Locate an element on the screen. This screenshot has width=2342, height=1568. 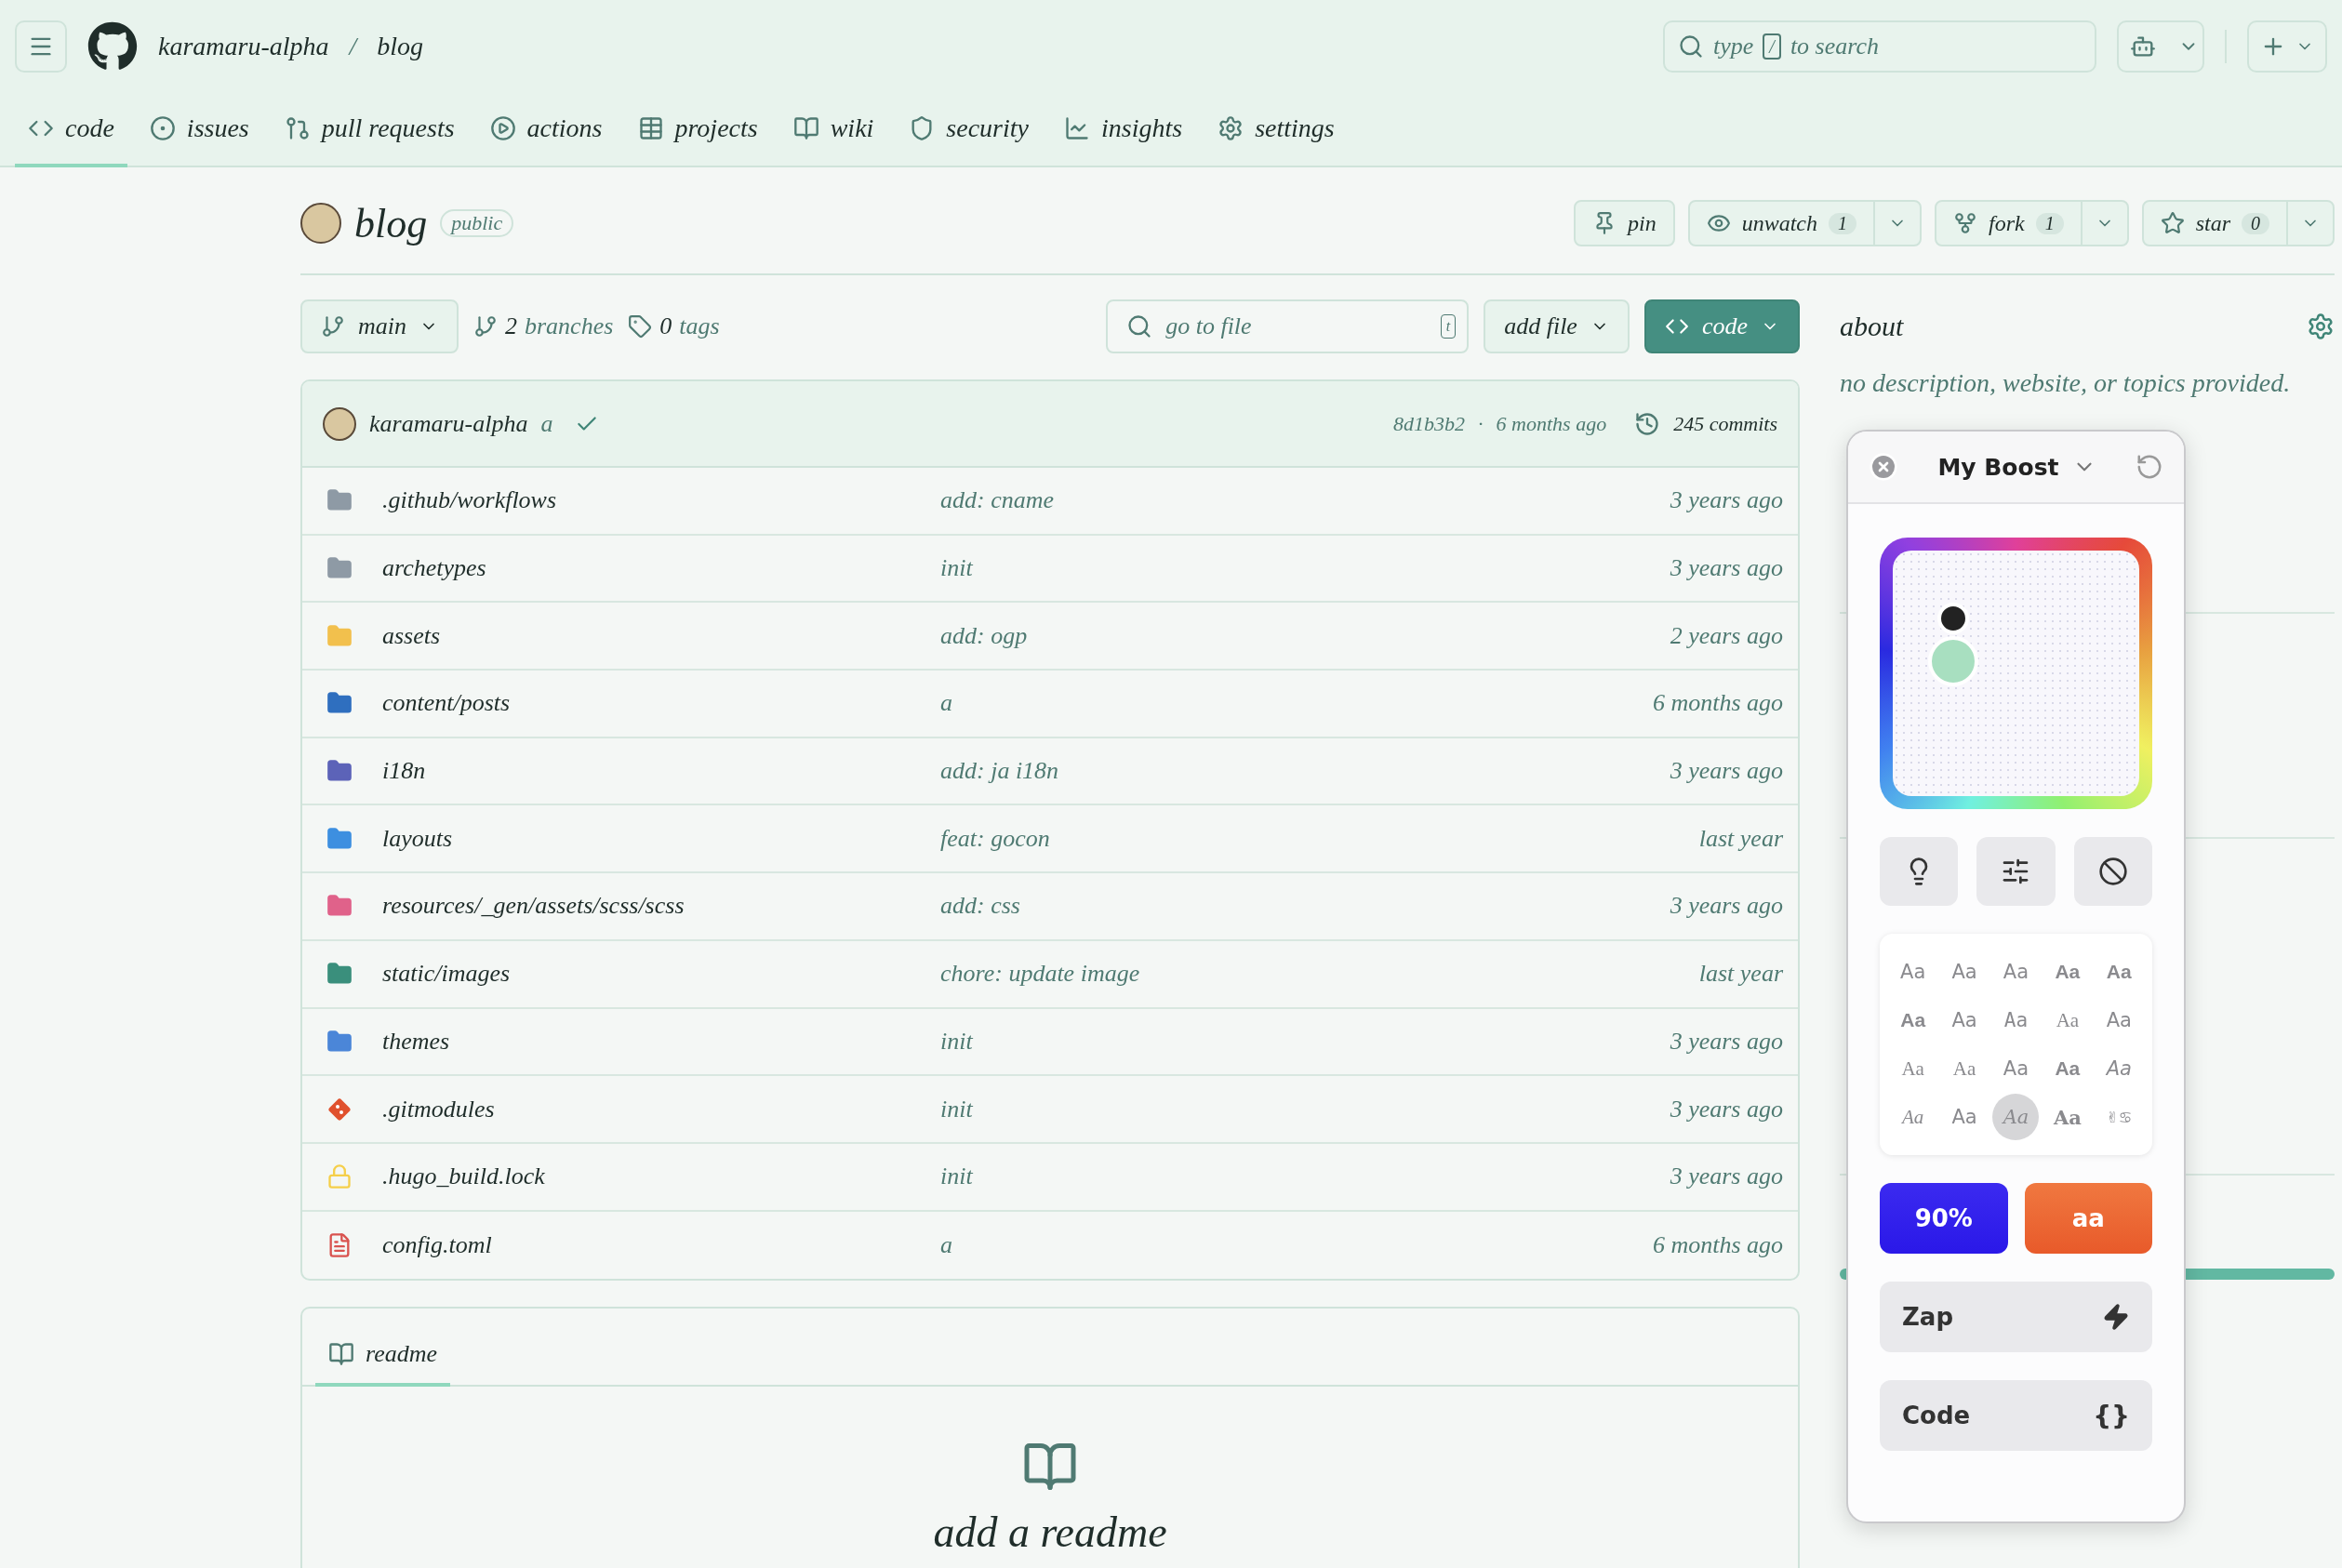
commit-time: last year is located at coordinates (1740, 974).